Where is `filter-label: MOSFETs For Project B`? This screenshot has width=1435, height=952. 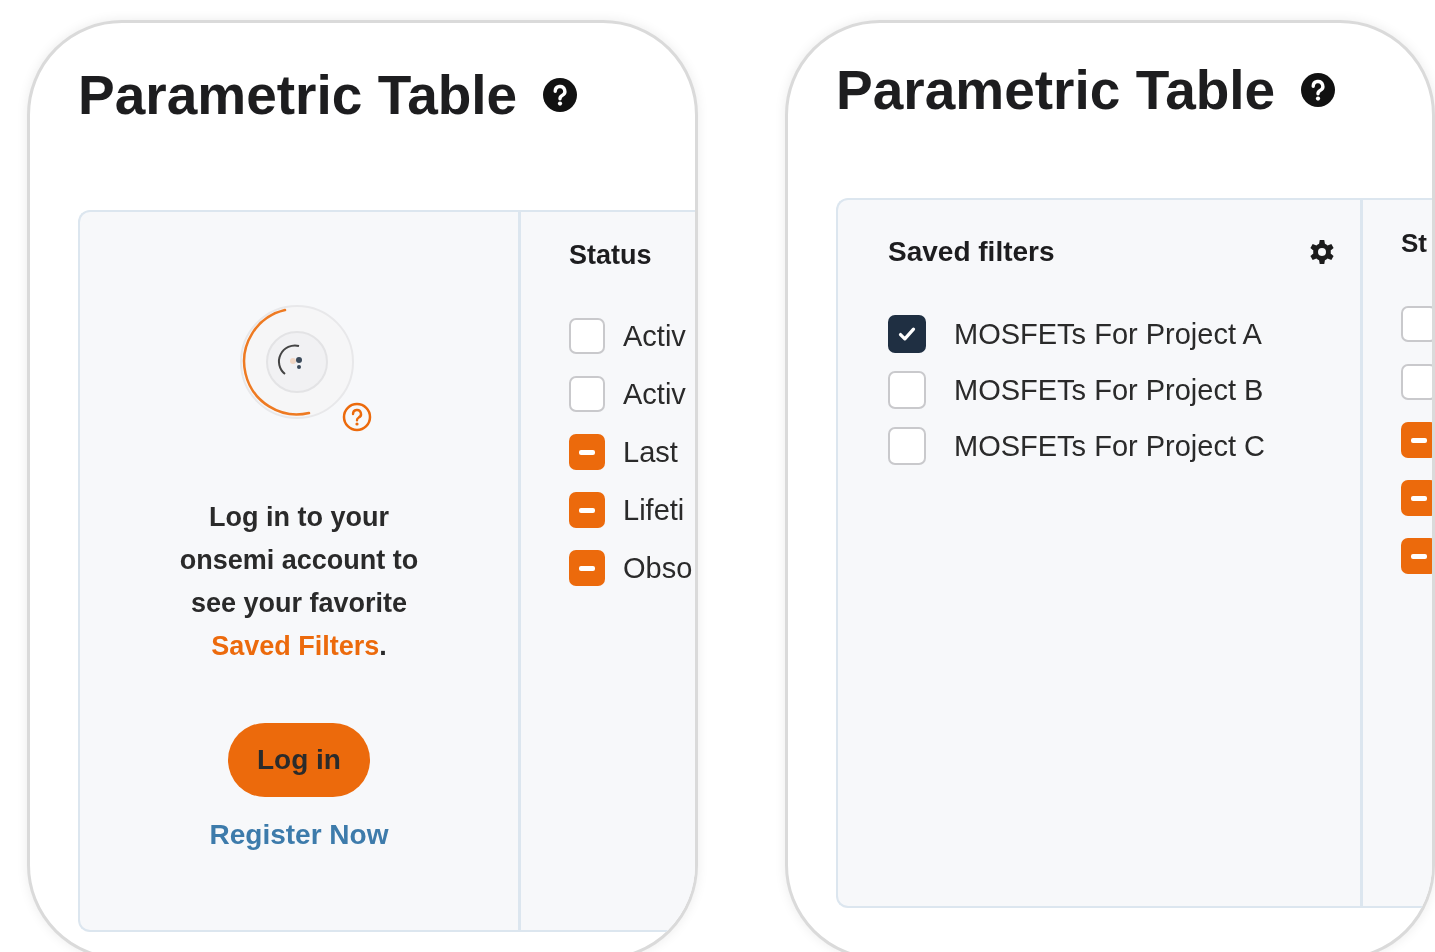
filter-label: MOSFETs For Project B is located at coordinates (1109, 390).